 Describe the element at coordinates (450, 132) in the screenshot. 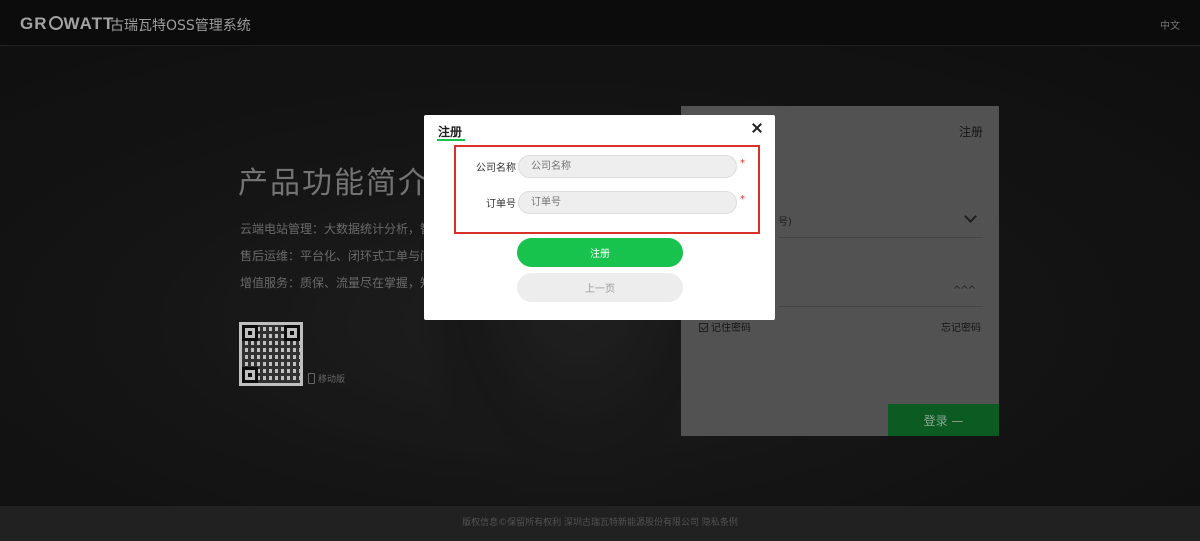

I see `modal-title: 注册` at that location.